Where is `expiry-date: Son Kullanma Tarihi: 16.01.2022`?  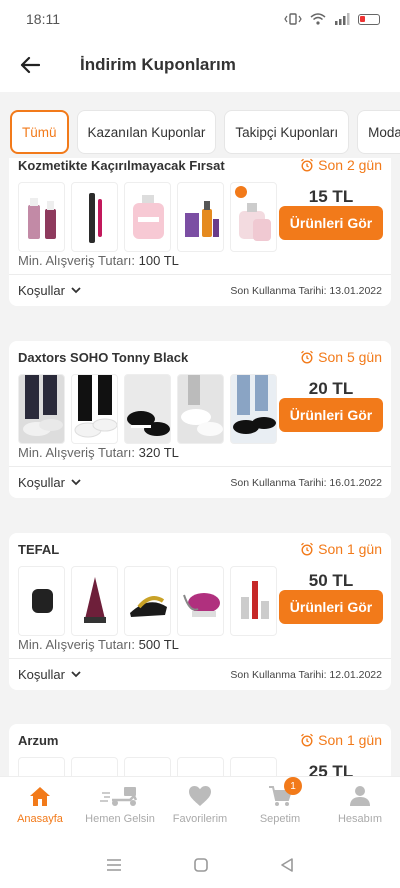
expiry-date: Son Kullanma Tarihi: 16.01.2022 is located at coordinates (306, 482).